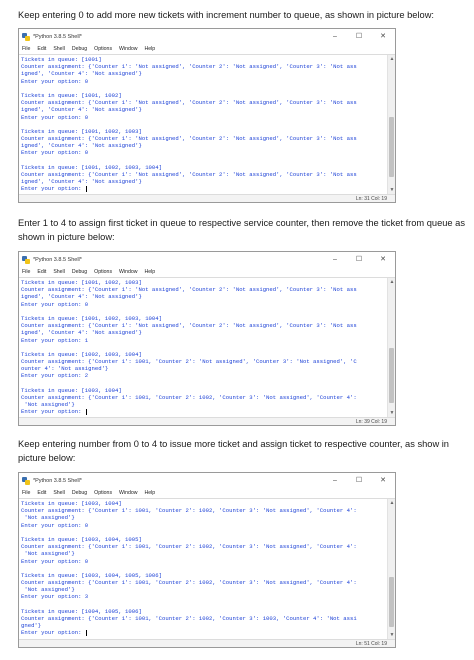  I want to click on line-text: Enter your option: 0, so click(55, 81).